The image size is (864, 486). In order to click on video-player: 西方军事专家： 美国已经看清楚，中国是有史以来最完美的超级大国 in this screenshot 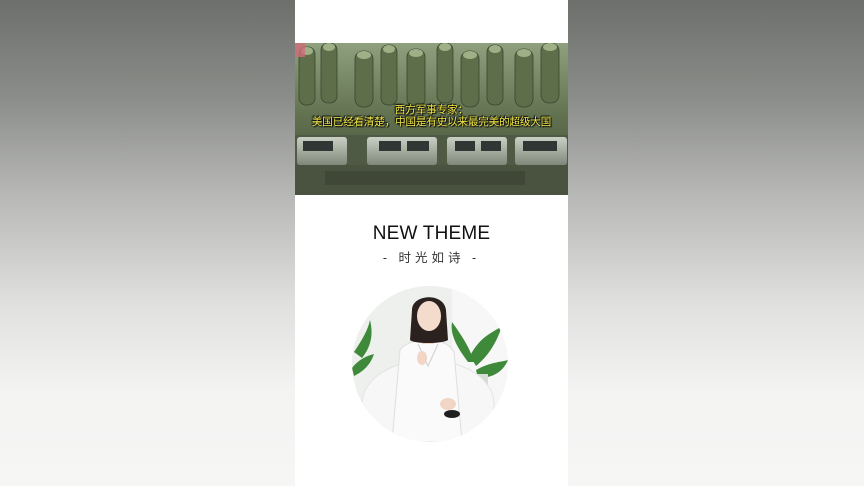, I will do `click(431, 119)`.